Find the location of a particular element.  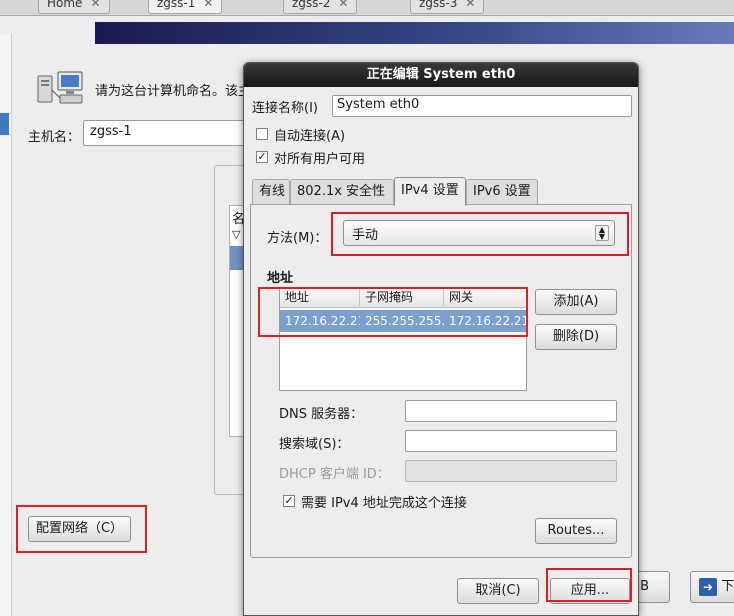

require-ipv4-checkbox: ✓ is located at coordinates (289, 501).